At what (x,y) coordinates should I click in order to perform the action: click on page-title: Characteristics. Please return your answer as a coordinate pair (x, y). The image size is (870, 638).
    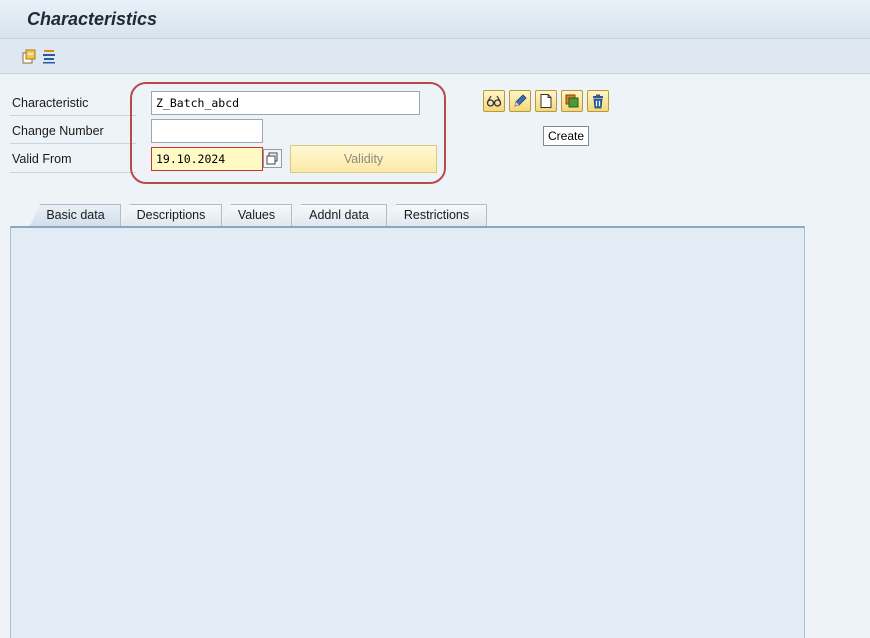
    Looking at the image, I should click on (92, 19).